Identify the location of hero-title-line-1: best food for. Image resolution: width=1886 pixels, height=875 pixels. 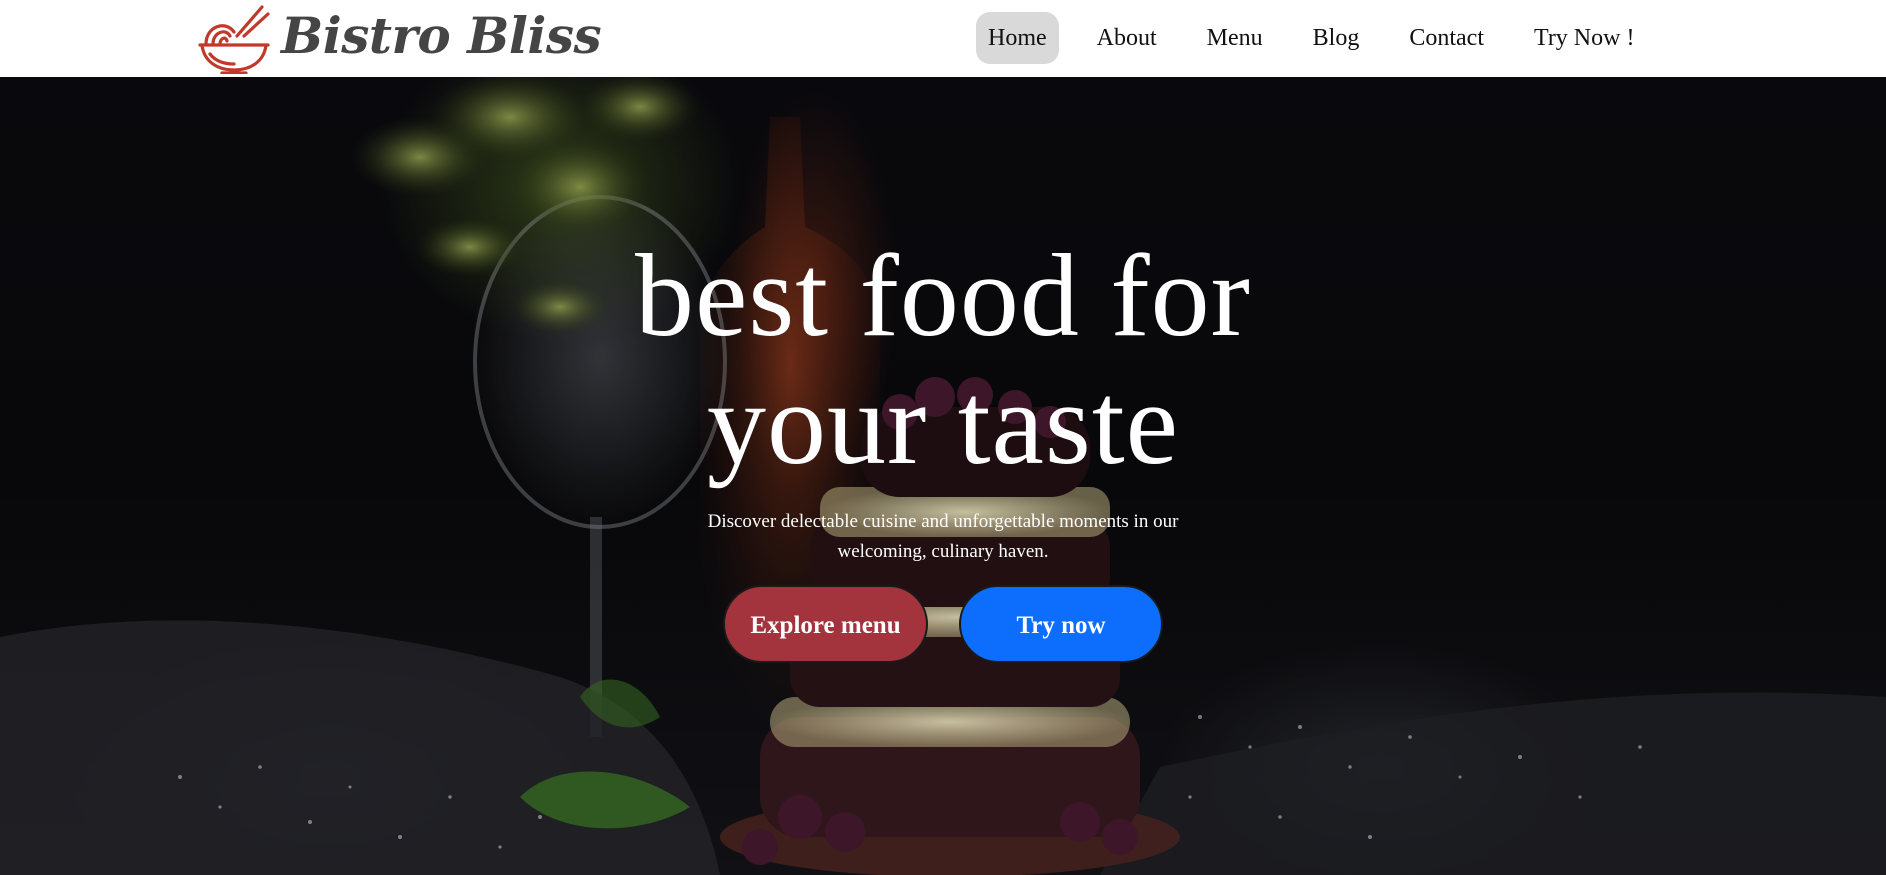
(943, 295).